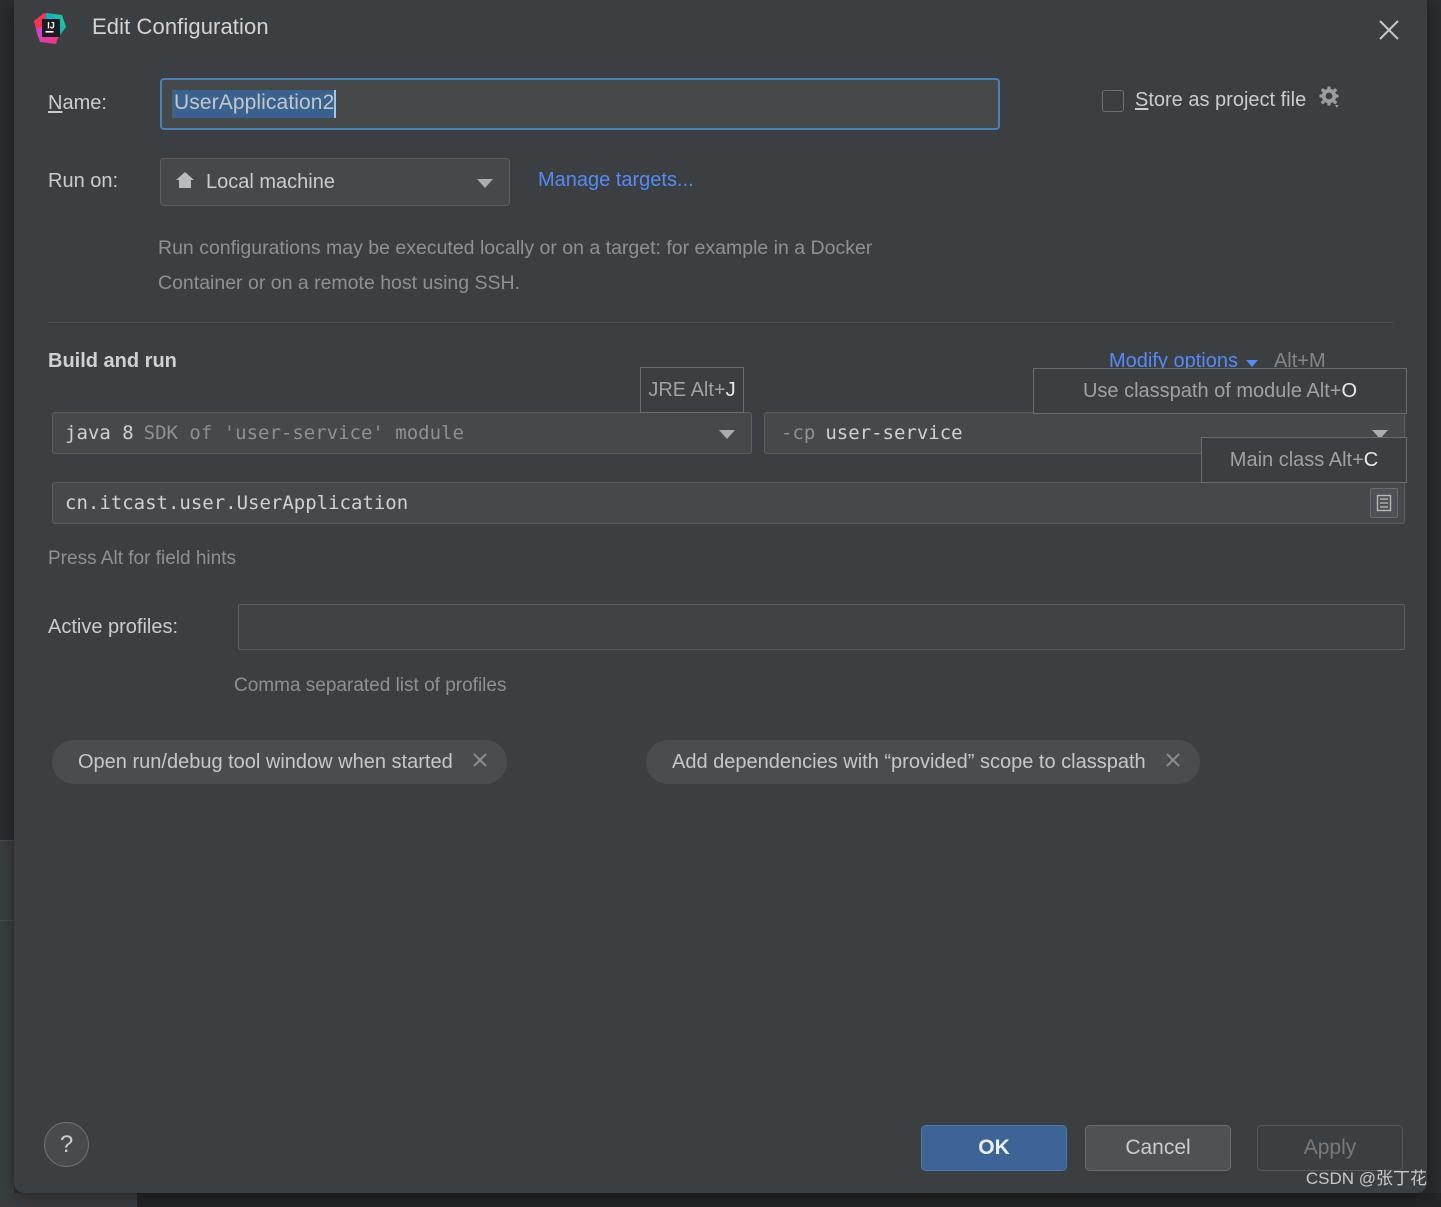 This screenshot has width=1441, height=1207. I want to click on field-hint-jre: JRE Alt+ J, so click(692, 390).